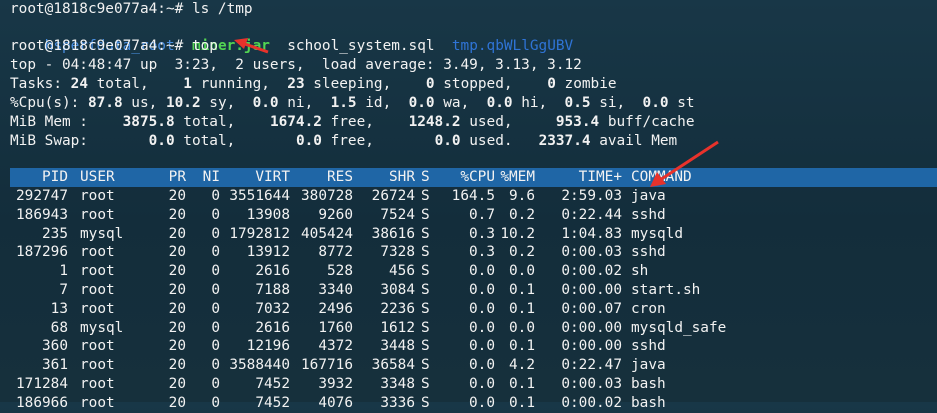 This screenshot has height=413, width=937. Describe the element at coordinates (591, 346) in the screenshot. I see `cell-time: 0:00.00` at that location.